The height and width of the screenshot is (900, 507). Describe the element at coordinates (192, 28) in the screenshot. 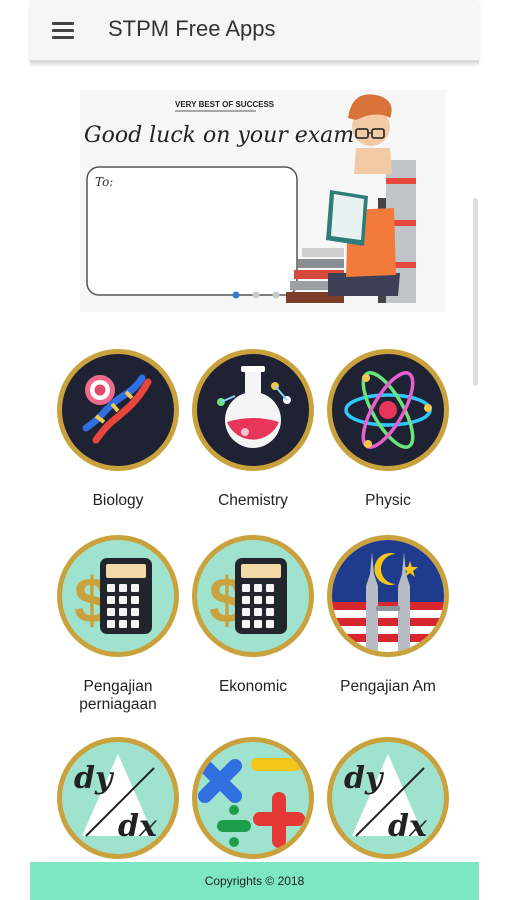

I see `app-title: STPM Free Apps` at that location.